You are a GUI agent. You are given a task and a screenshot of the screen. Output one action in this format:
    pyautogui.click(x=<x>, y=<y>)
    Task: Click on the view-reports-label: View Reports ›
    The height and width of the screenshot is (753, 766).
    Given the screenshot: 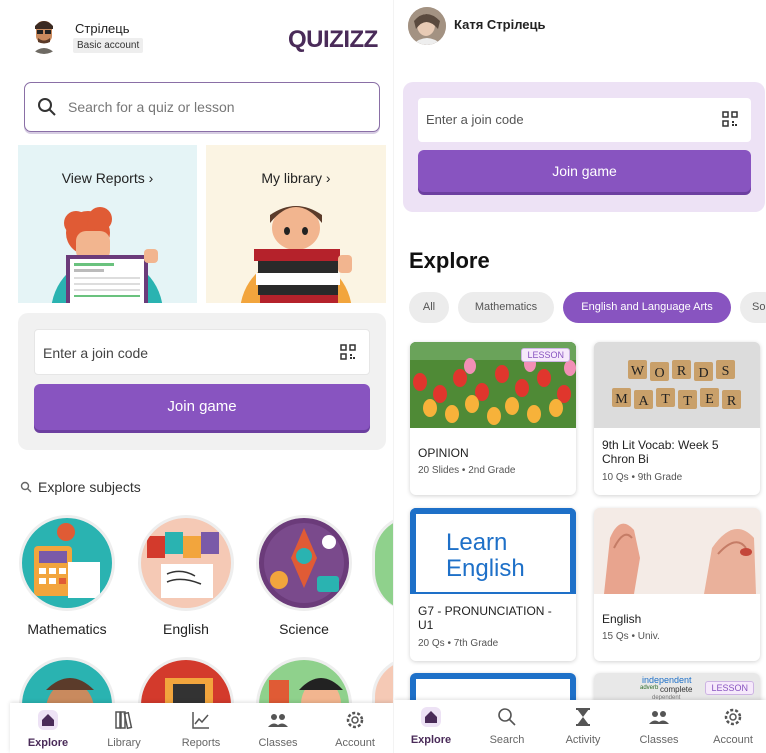 What is the action you would take?
    pyautogui.click(x=107, y=178)
    